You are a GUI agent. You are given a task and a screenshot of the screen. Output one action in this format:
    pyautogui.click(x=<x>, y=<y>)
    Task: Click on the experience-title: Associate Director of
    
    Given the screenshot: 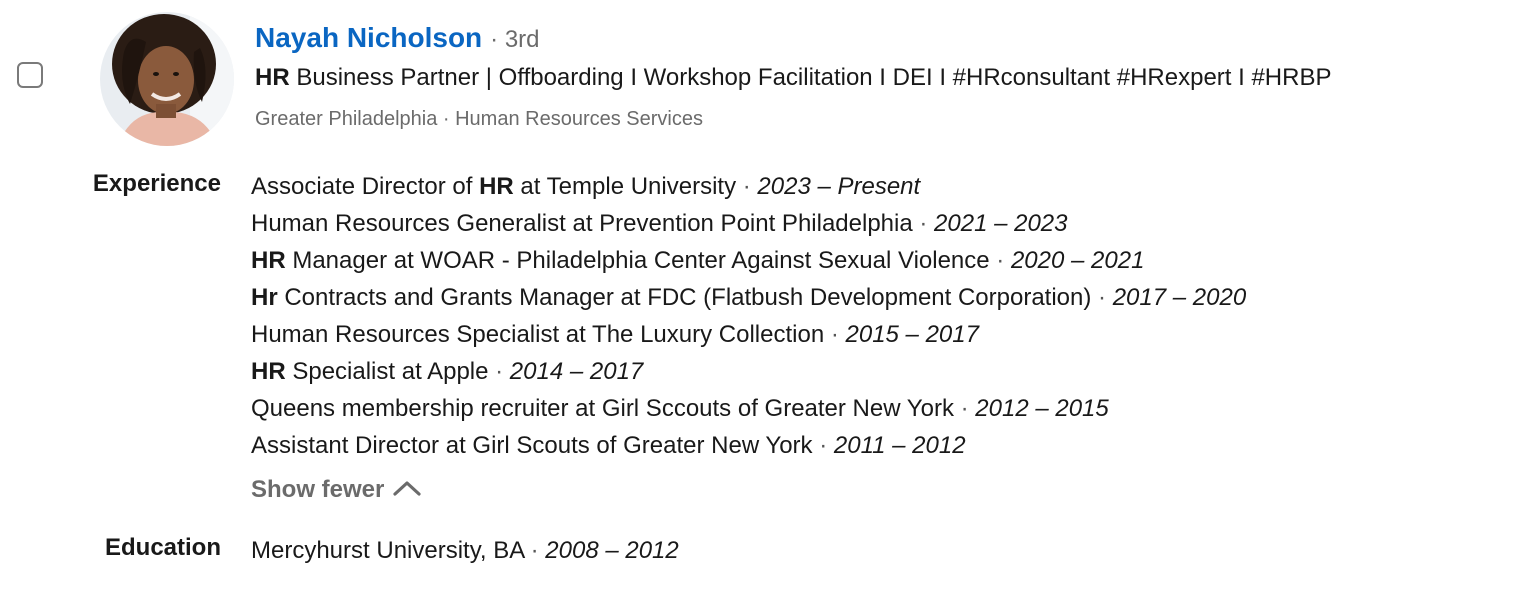 What is the action you would take?
    pyautogui.click(x=365, y=186)
    